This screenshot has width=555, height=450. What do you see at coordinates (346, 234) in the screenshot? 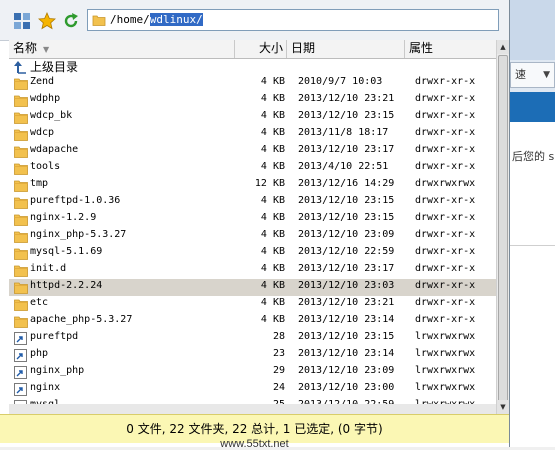
I see `file-date: 2013/12/10 23:09` at bounding box center [346, 234].